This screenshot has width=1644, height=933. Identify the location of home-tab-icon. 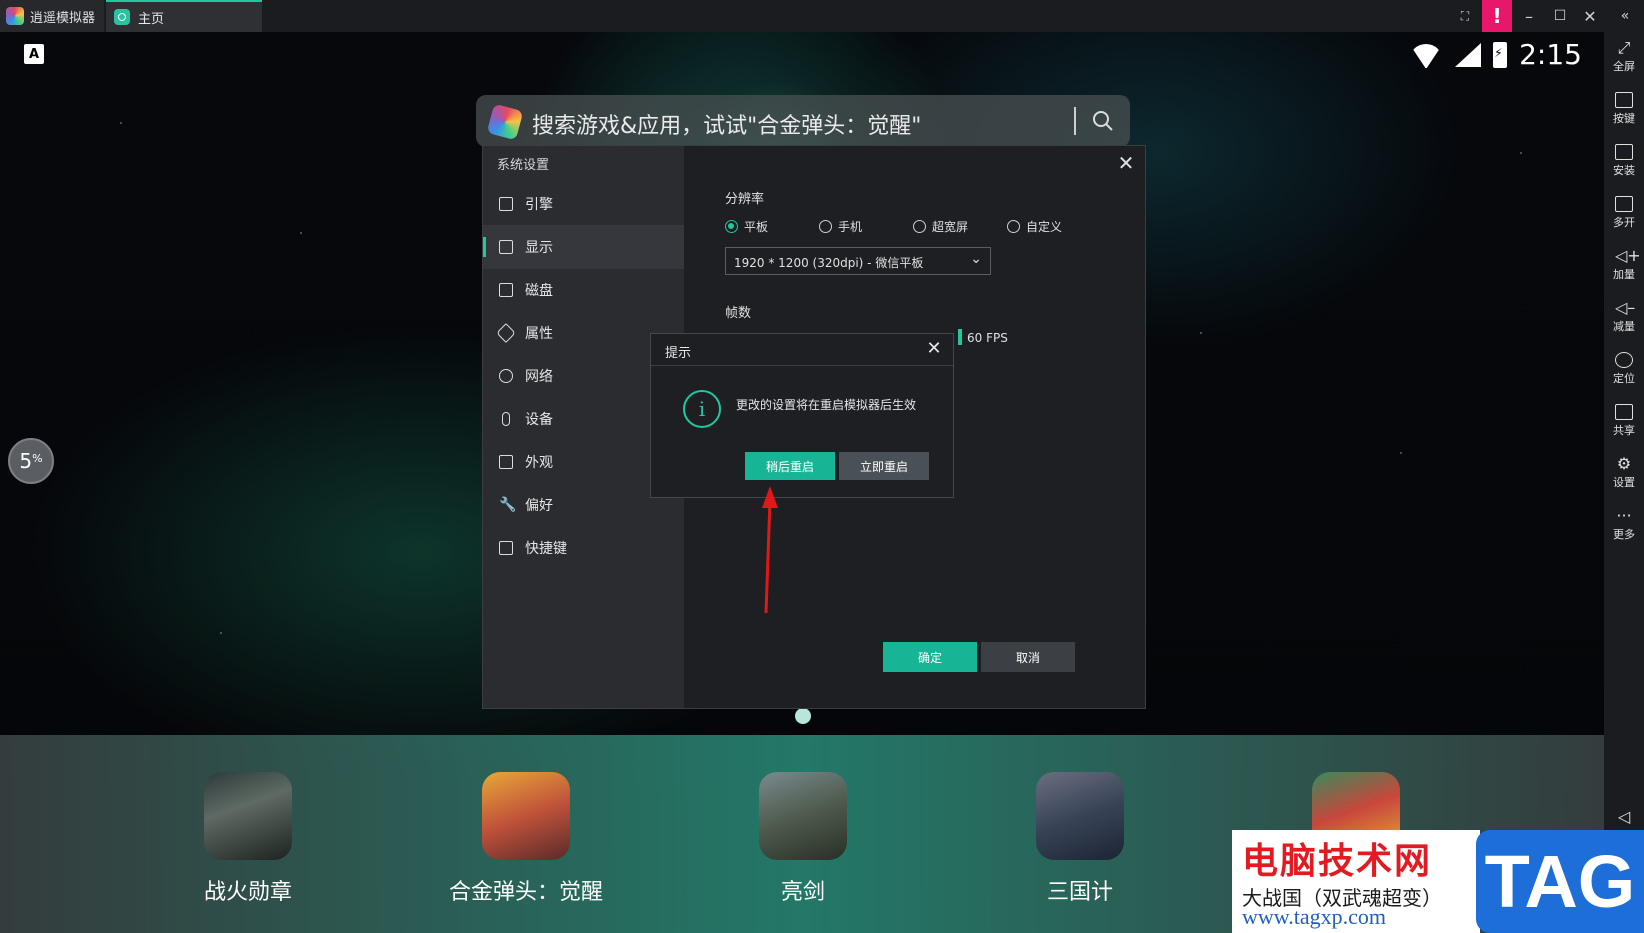
(122, 17).